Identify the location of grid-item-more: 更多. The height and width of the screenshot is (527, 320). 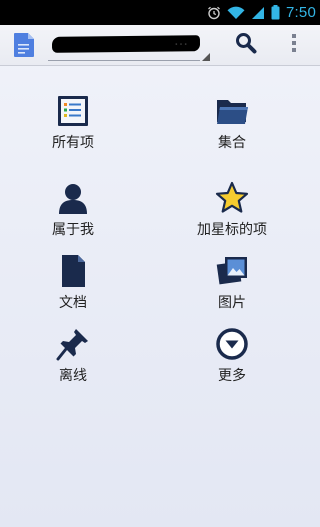
(232, 362).